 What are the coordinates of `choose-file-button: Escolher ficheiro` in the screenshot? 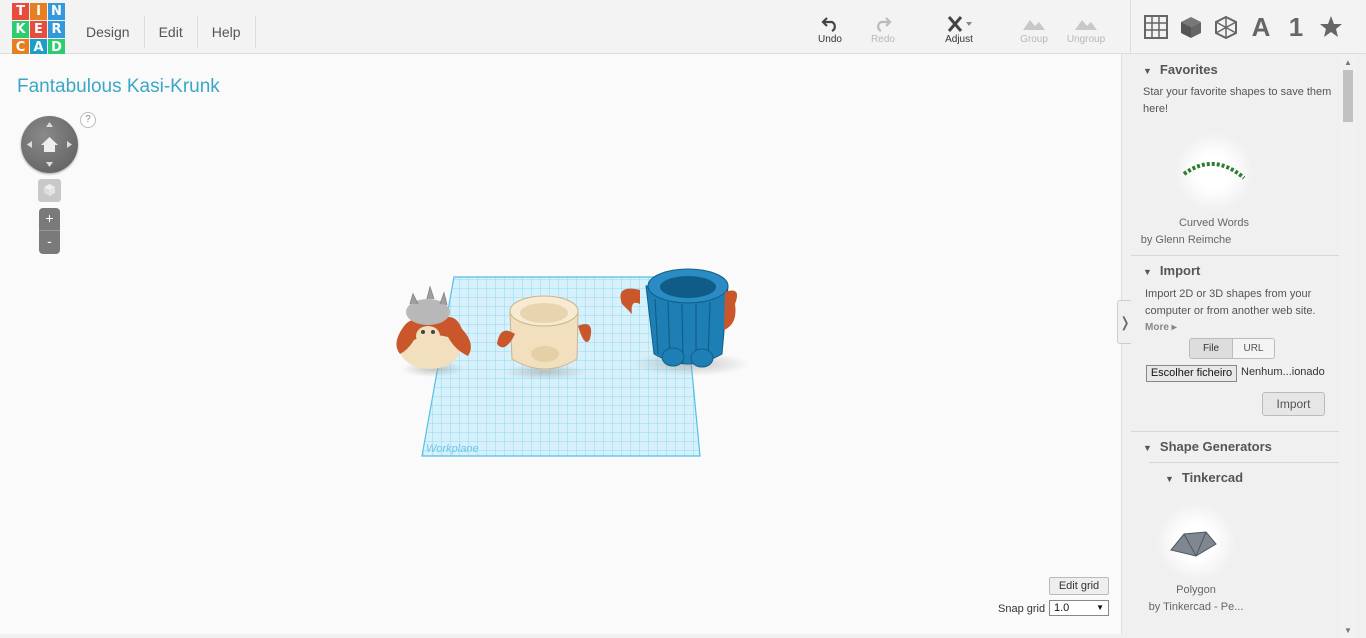 It's located at (1191, 373).